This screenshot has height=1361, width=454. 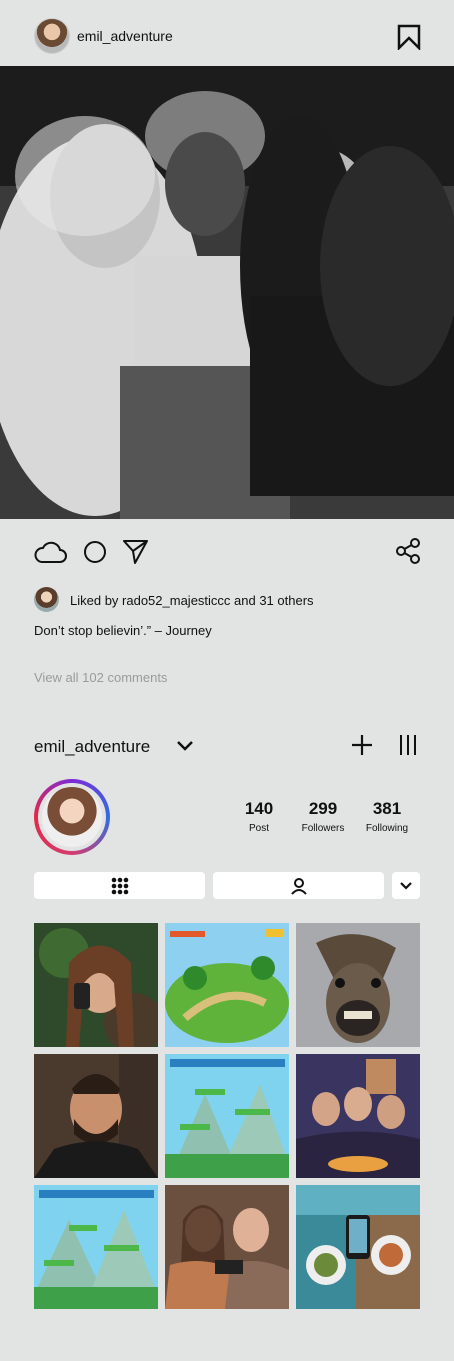 What do you see at coordinates (139, 552) in the screenshot?
I see `send-icon` at bounding box center [139, 552].